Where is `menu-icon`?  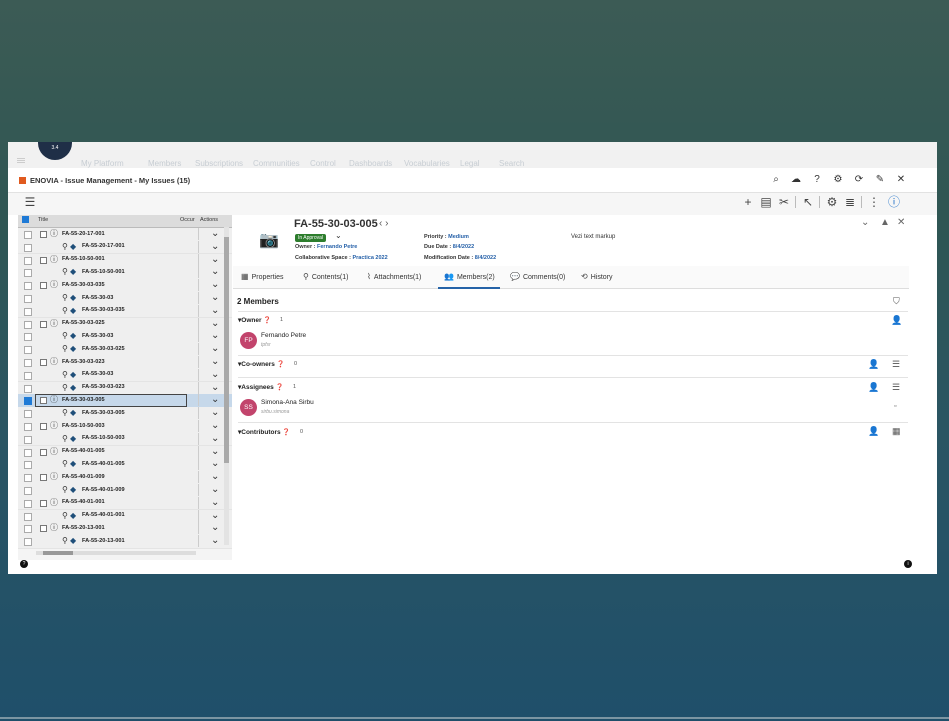 menu-icon is located at coordinates (21, 158).